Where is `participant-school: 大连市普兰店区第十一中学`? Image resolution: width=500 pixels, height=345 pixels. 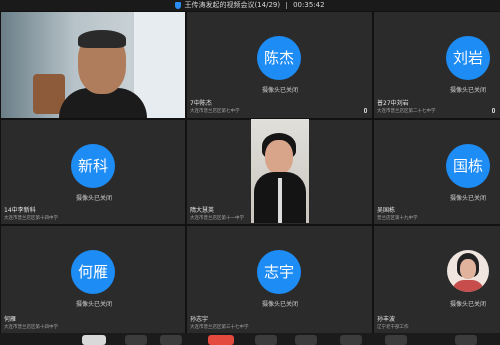 participant-school: 大连市普兰店区第十一中学 is located at coordinates (217, 218).